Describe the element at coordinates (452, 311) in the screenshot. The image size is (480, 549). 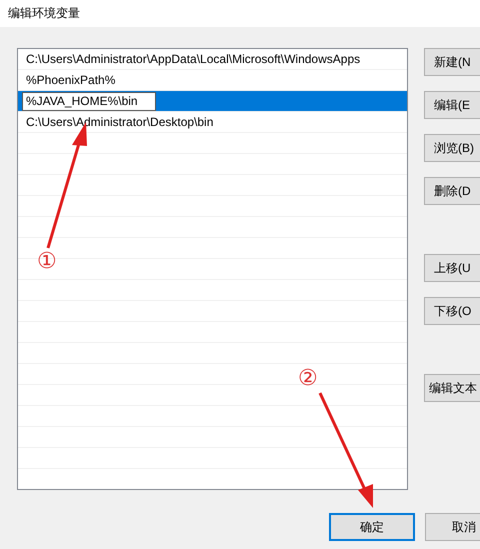
I see `side-button: 下移(O` at that location.